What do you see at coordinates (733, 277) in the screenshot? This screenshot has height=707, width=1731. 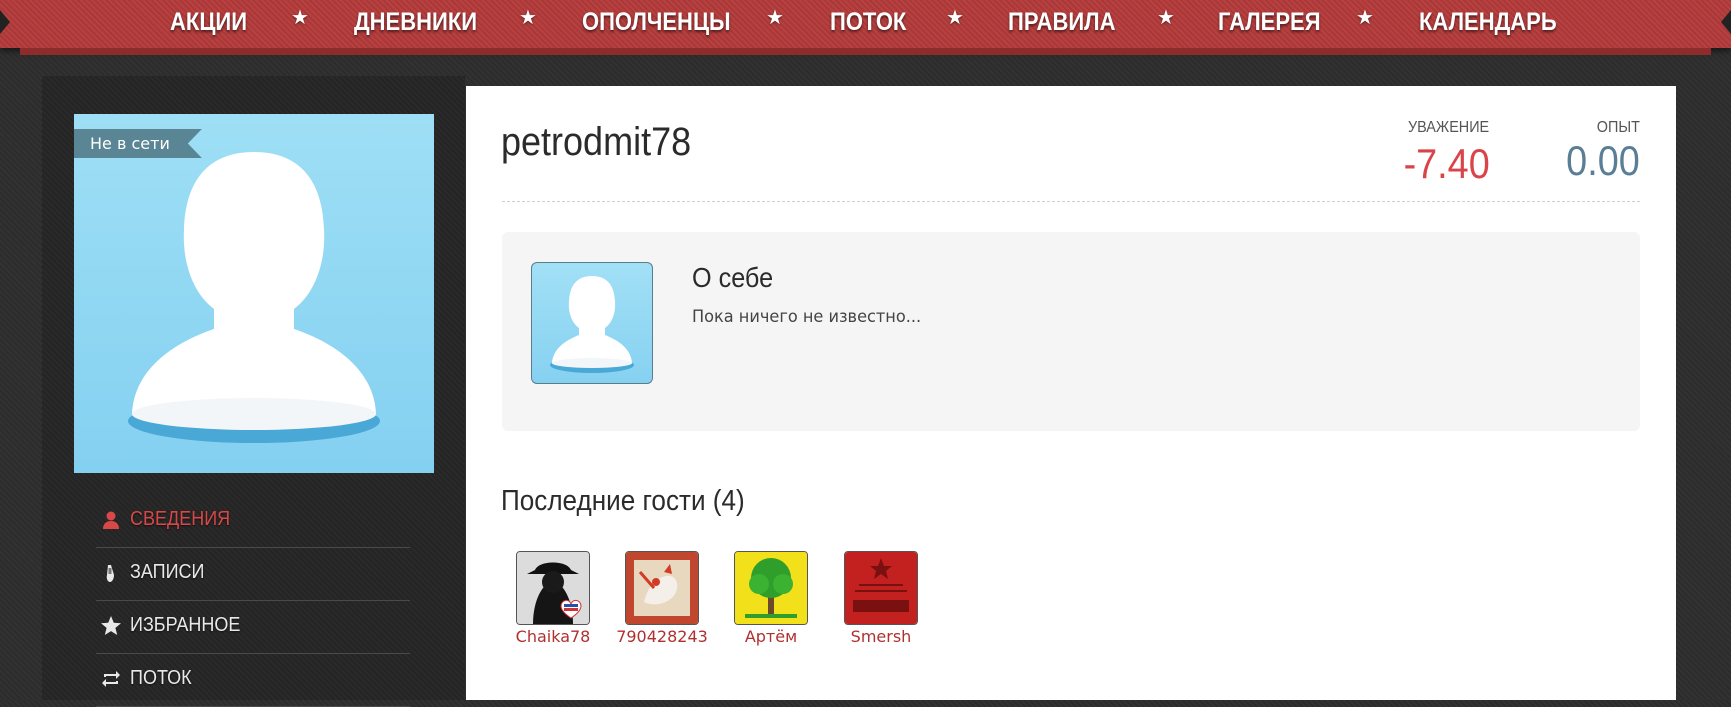 I see `about-title: О себе` at bounding box center [733, 277].